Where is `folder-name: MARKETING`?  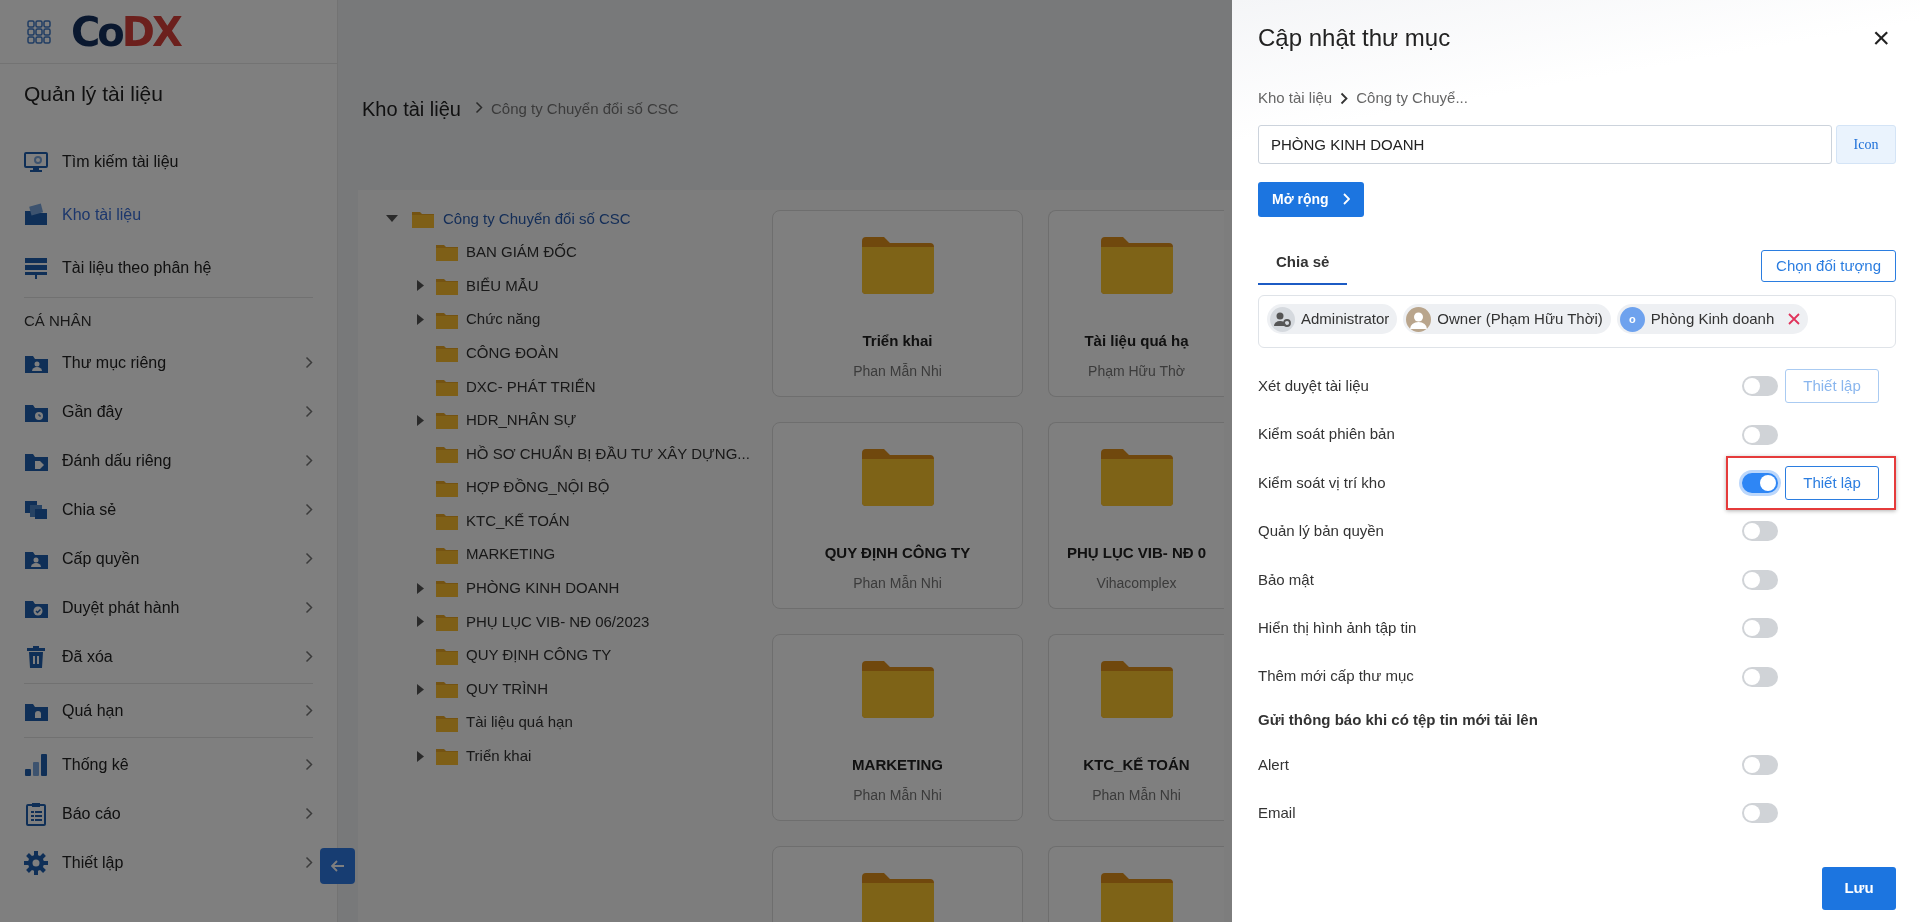
folder-name: MARKETING is located at coordinates (897, 765).